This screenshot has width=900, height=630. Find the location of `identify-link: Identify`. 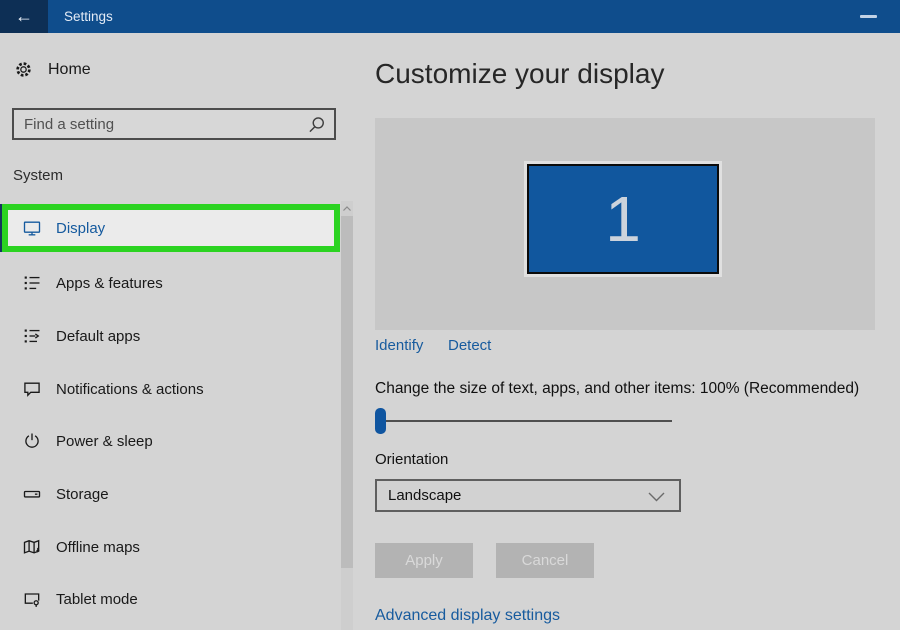

identify-link: Identify is located at coordinates (399, 345).